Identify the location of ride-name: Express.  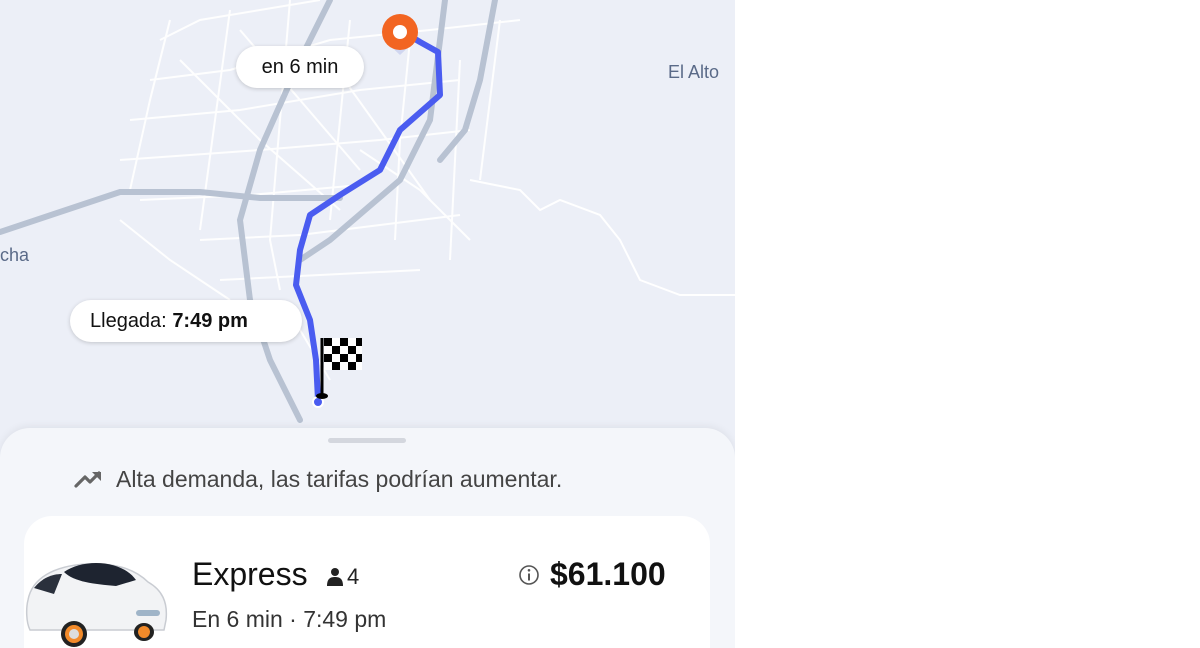
(250, 574).